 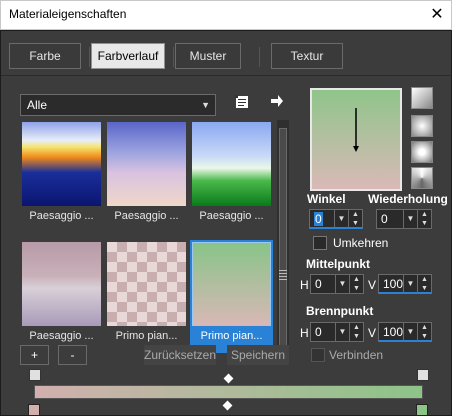 I want to click on linear-style-icon, so click(x=422, y=98).